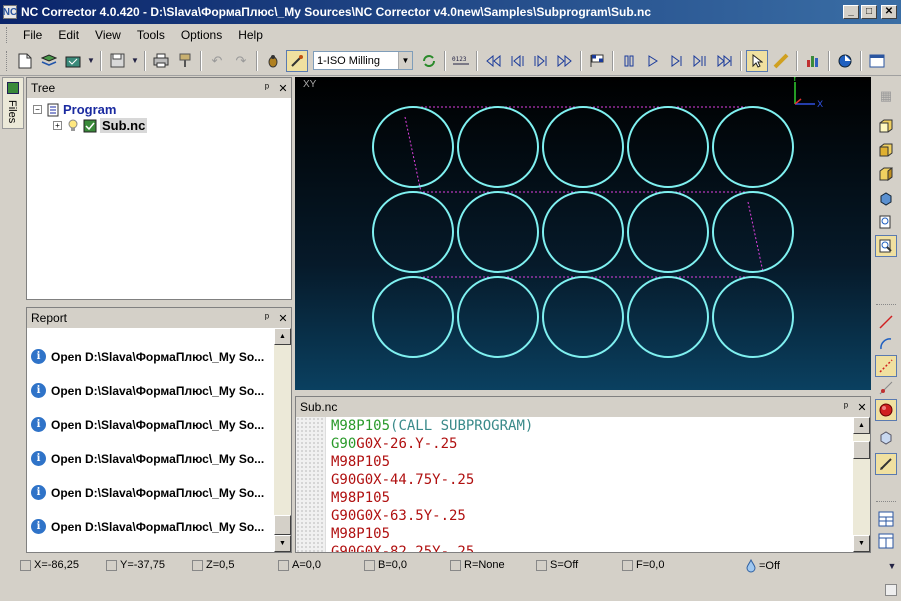 This screenshot has width=901, height=601. What do you see at coordinates (117, 61) in the screenshot?
I see `save-icon` at bounding box center [117, 61].